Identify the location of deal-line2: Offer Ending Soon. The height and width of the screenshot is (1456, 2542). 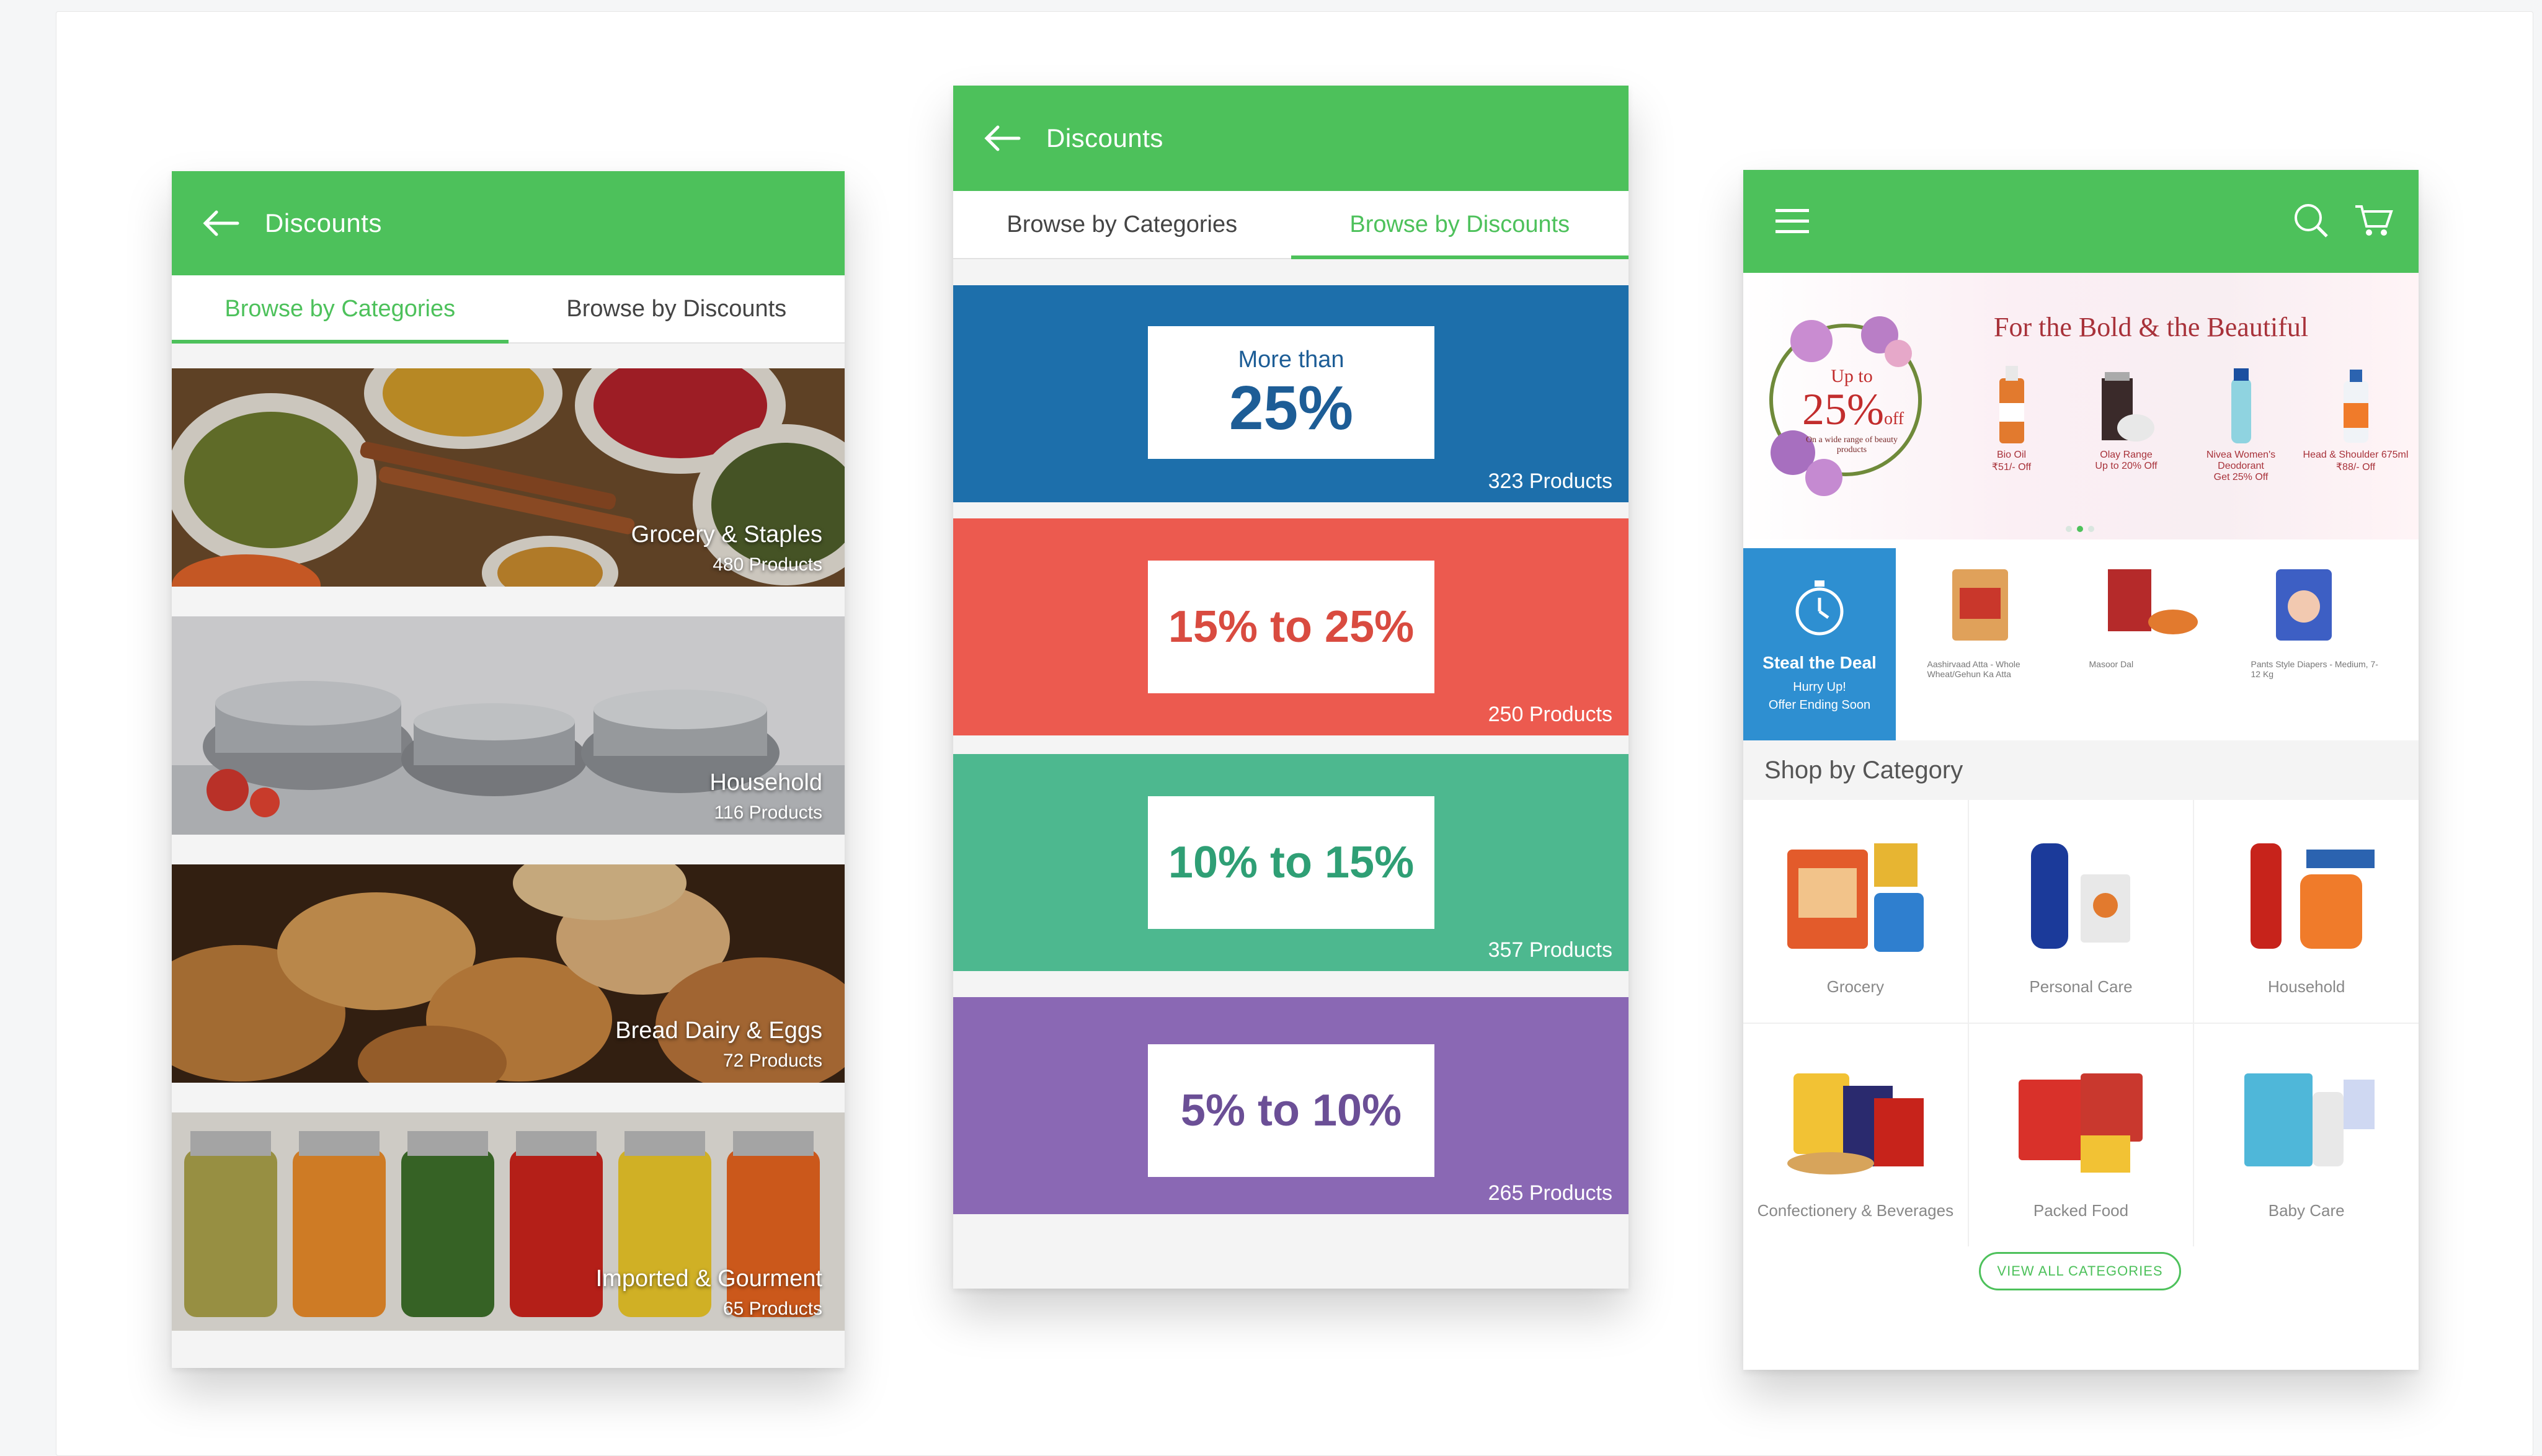
(1819, 705).